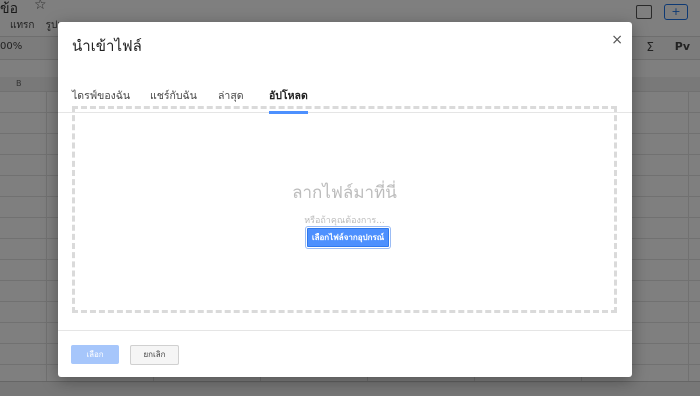  What do you see at coordinates (95, 354) in the screenshot?
I see `select-button: เลือก` at bounding box center [95, 354].